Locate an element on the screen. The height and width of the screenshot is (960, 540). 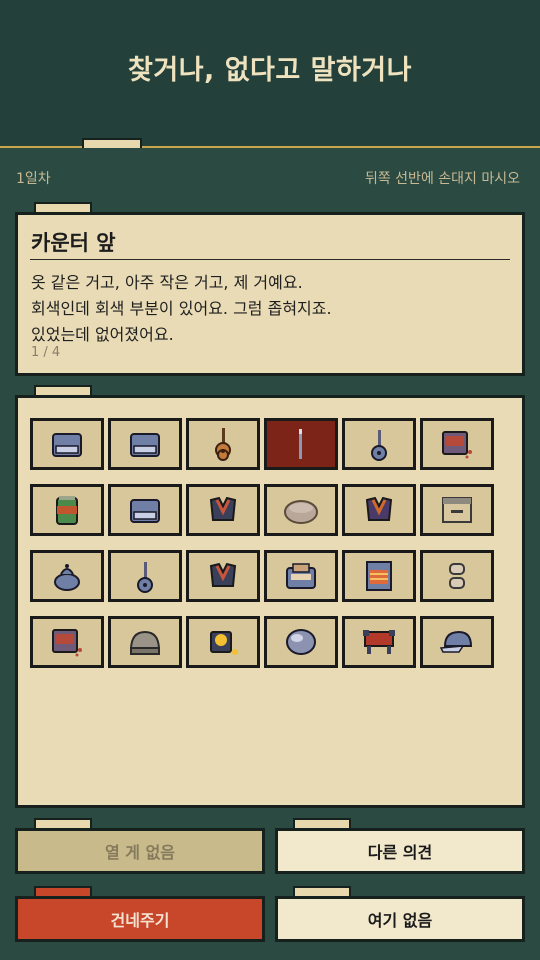
cabinet-icon is located at coordinates (379, 576).